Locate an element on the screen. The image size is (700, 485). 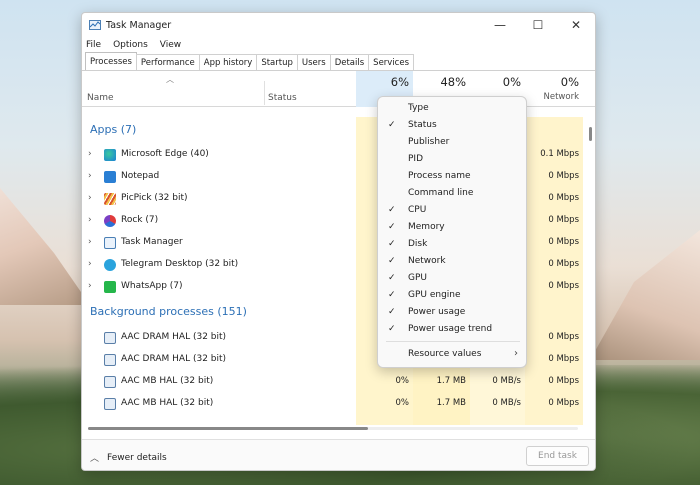
menu-item-label: Status is located at coordinates (422, 125).